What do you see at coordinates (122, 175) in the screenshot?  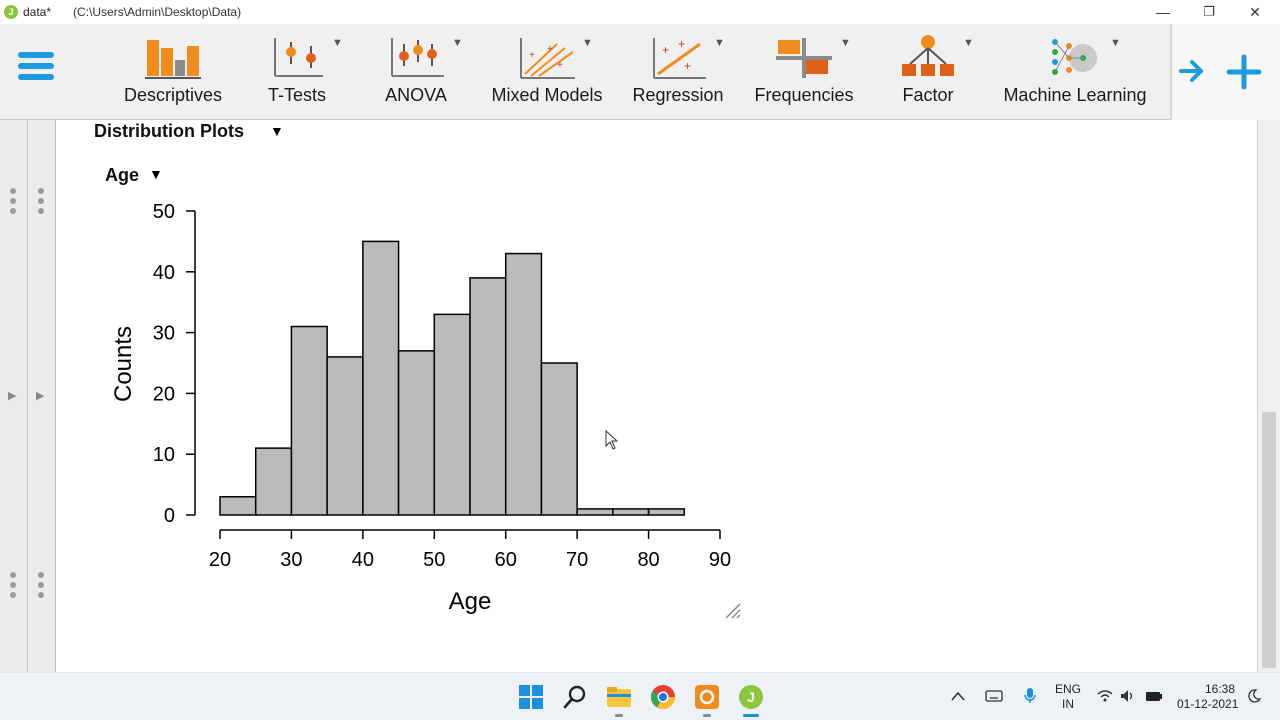 I see `age-plot-heading: Age` at bounding box center [122, 175].